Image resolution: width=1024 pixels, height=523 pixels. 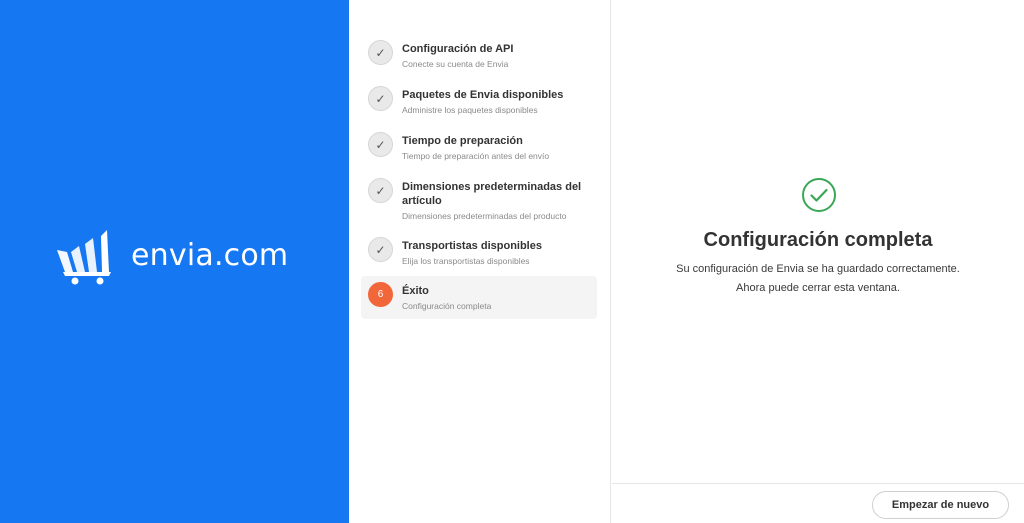 What do you see at coordinates (458, 49) in the screenshot?
I see `step-title: Configuración de API` at bounding box center [458, 49].